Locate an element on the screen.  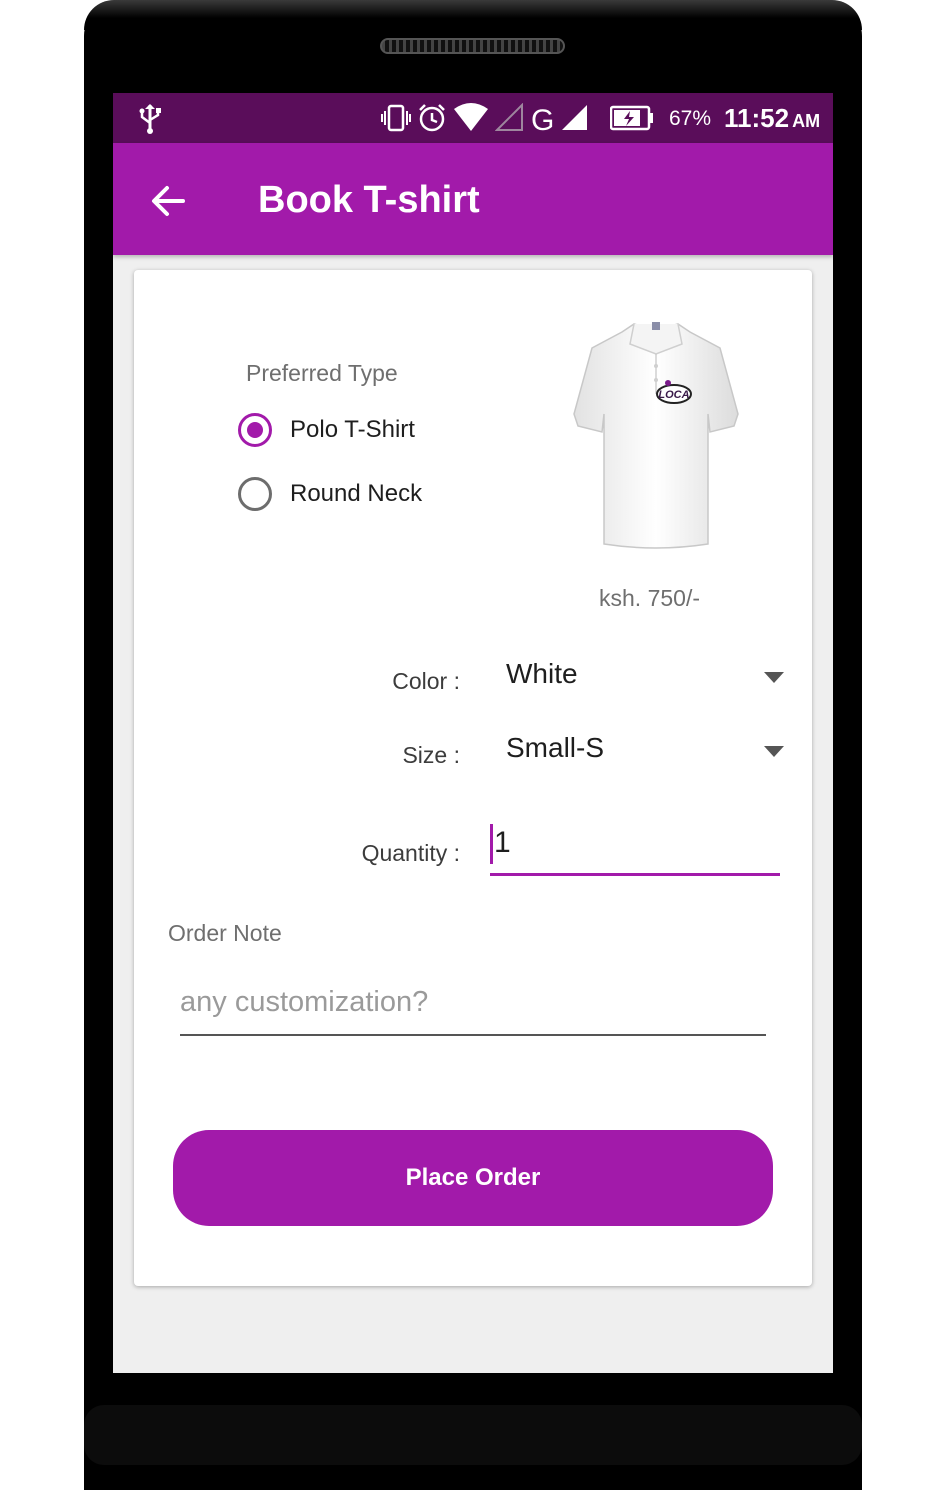
place-order-label: Place Order is located at coordinates (473, 1177).